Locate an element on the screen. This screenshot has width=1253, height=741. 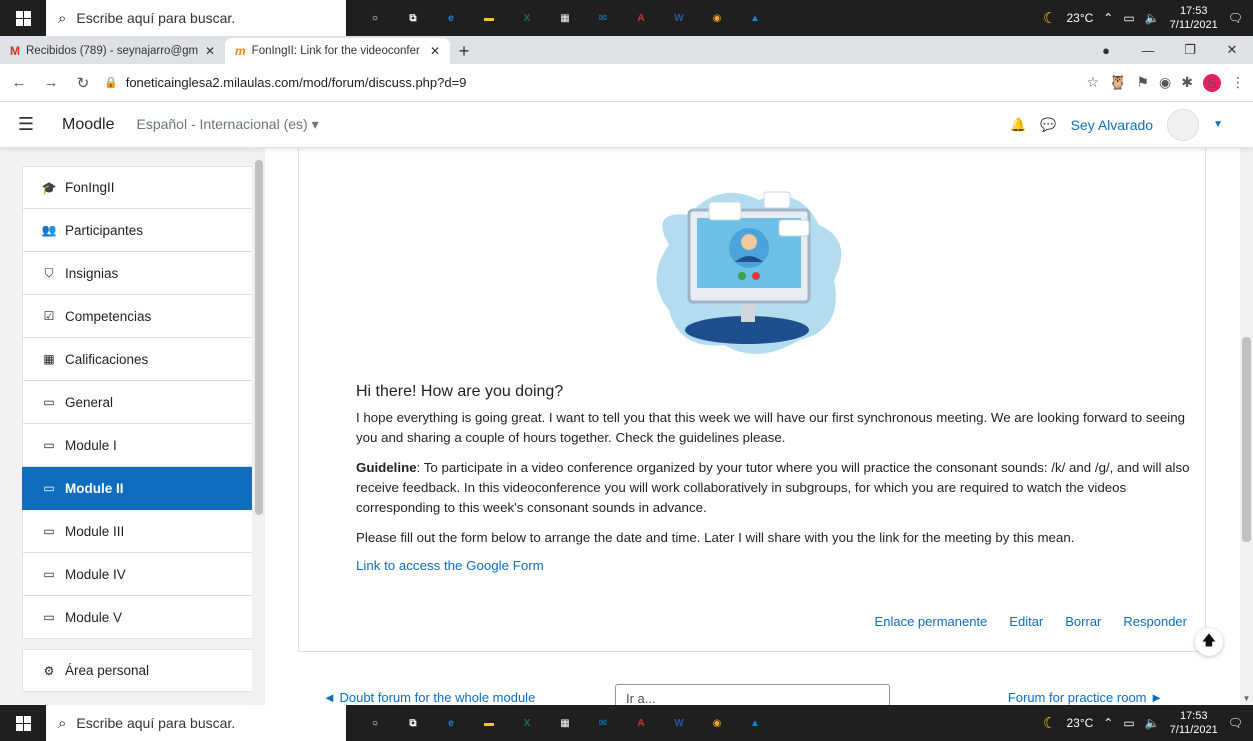
profile-avatar: S is located at coordinates (1212, 82).